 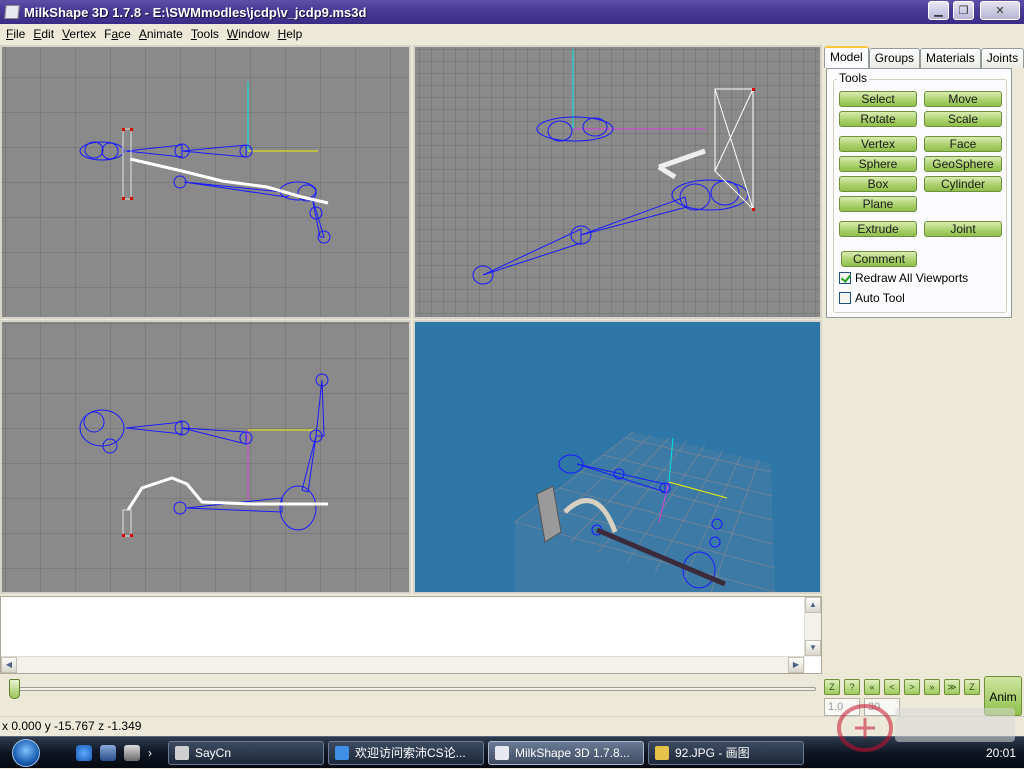 I want to click on tools-group-label: Tools, so click(x=853, y=78).